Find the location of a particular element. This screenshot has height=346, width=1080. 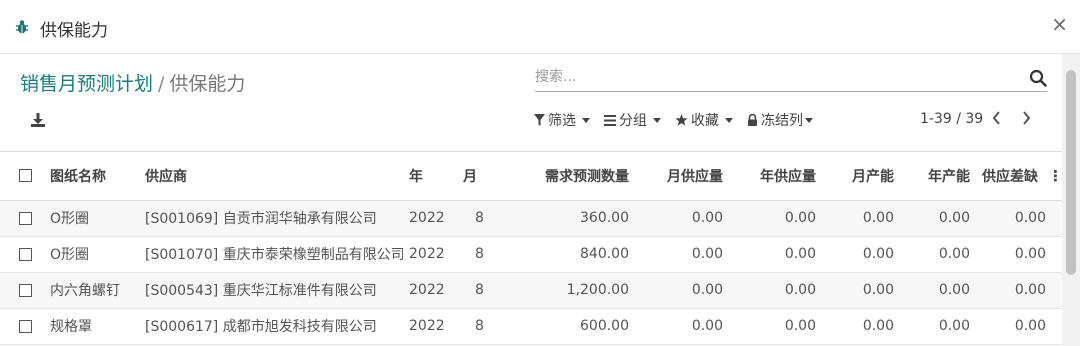

group-by-label: 分组 is located at coordinates (633, 121).